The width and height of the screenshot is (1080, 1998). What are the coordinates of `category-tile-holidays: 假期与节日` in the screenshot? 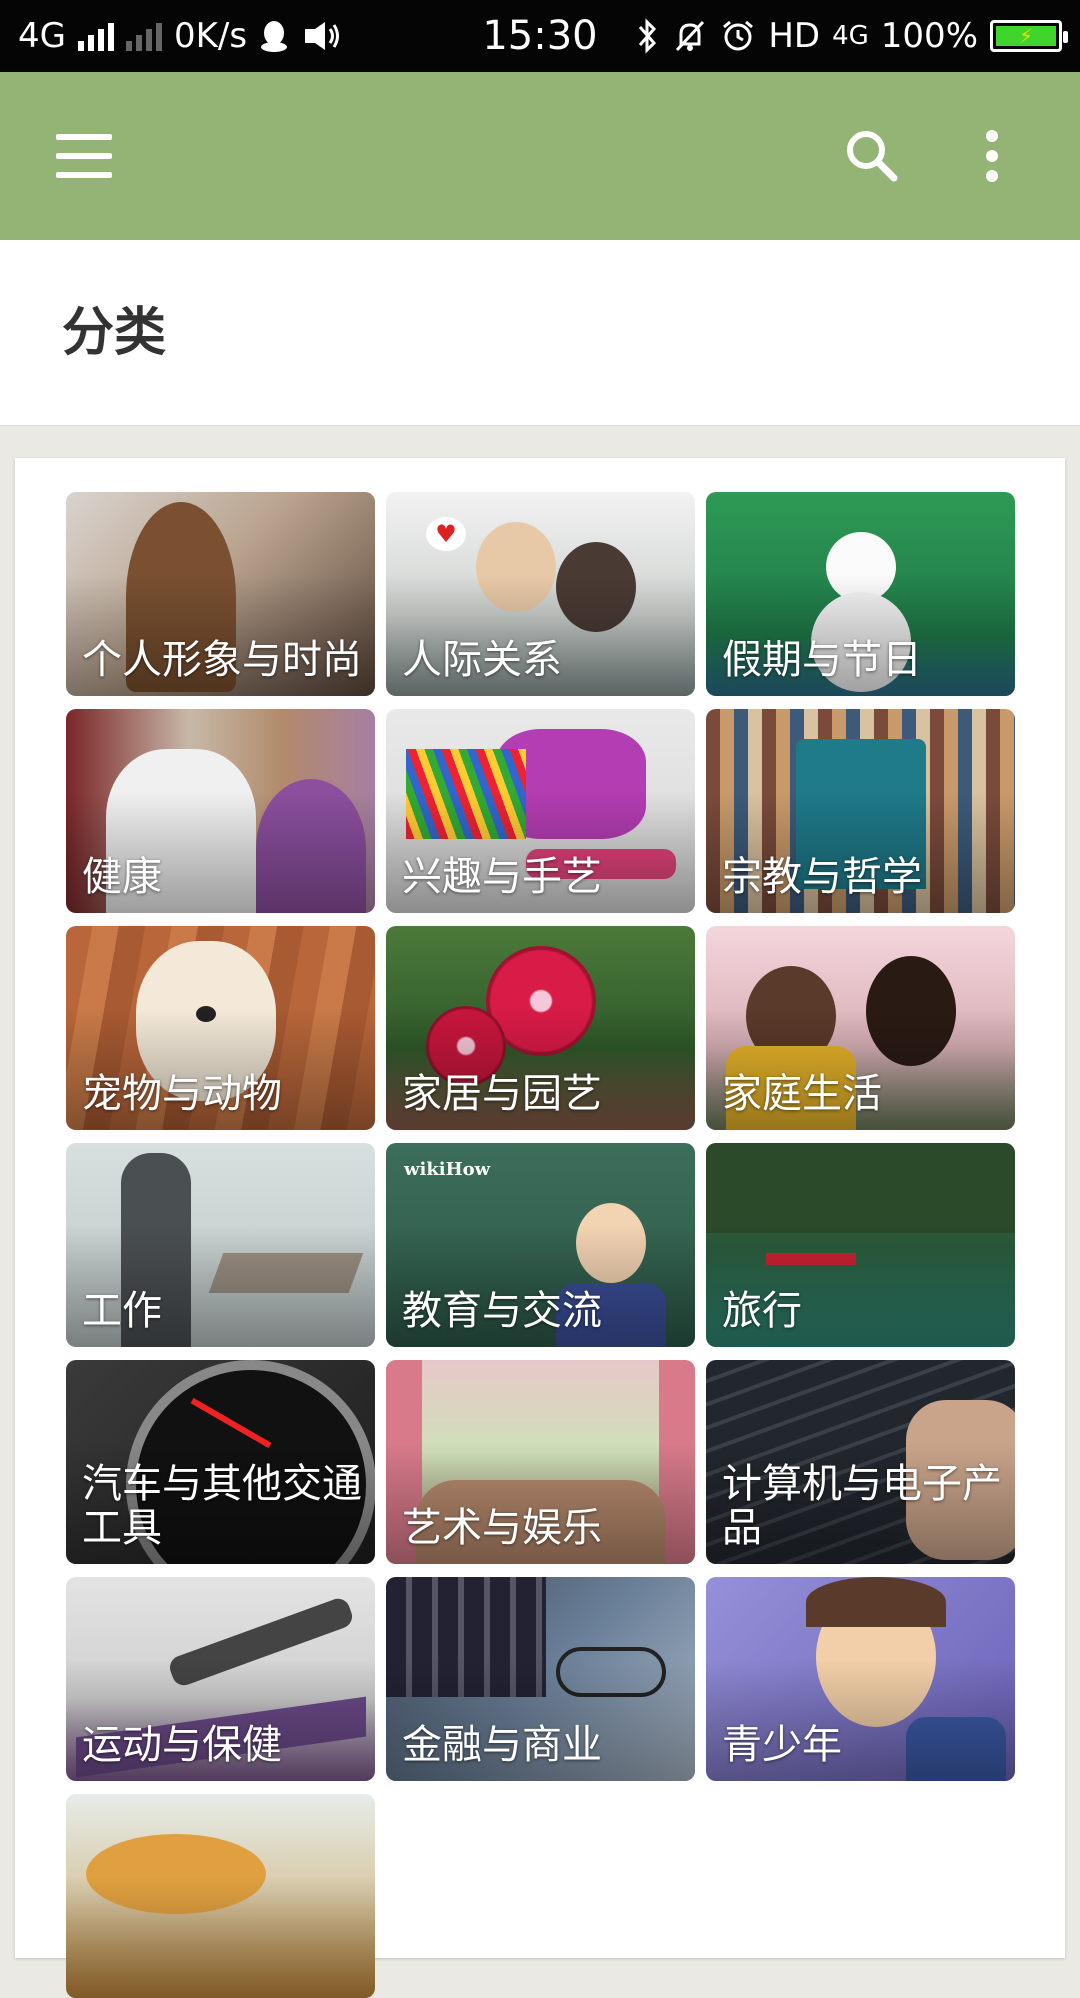 It's located at (860, 594).